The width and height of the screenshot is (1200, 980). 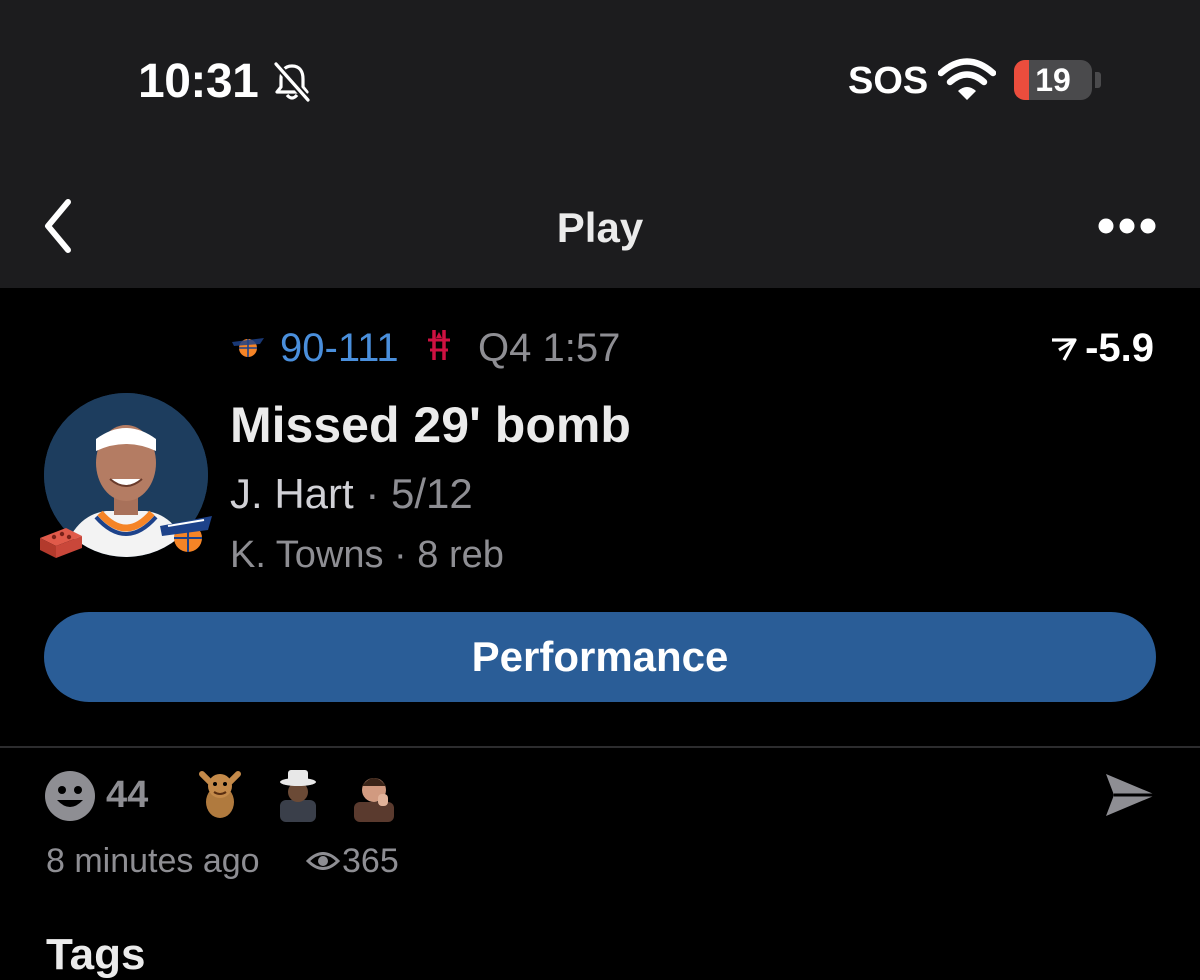 What do you see at coordinates (1064, 350) in the screenshot?
I see `win-probability-icon` at bounding box center [1064, 350].